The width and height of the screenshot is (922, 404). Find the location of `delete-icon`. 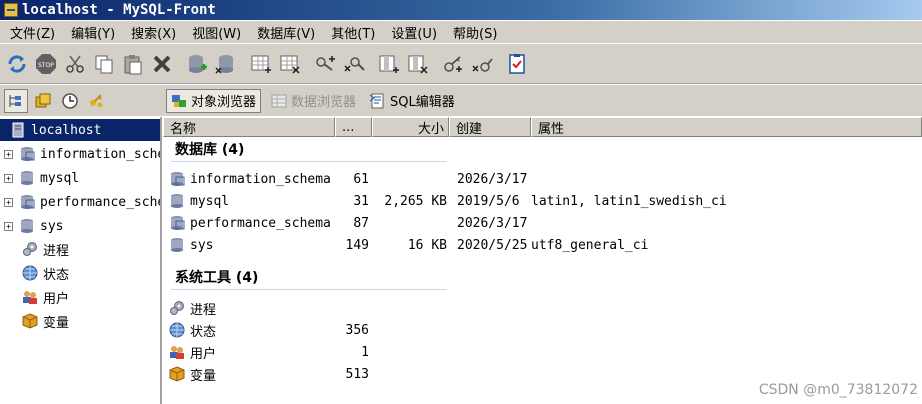

delete-icon is located at coordinates (162, 64).